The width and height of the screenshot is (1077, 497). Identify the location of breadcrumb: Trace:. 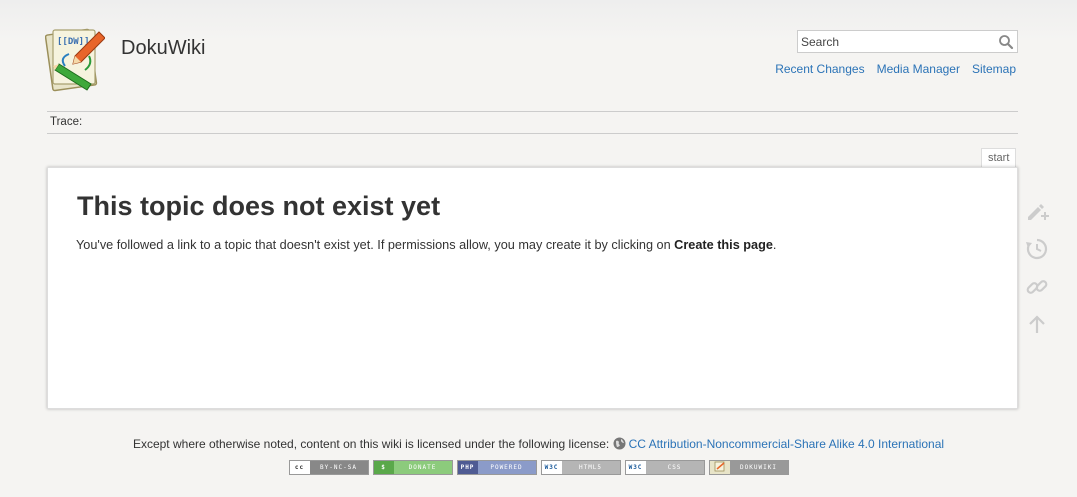
(66, 122).